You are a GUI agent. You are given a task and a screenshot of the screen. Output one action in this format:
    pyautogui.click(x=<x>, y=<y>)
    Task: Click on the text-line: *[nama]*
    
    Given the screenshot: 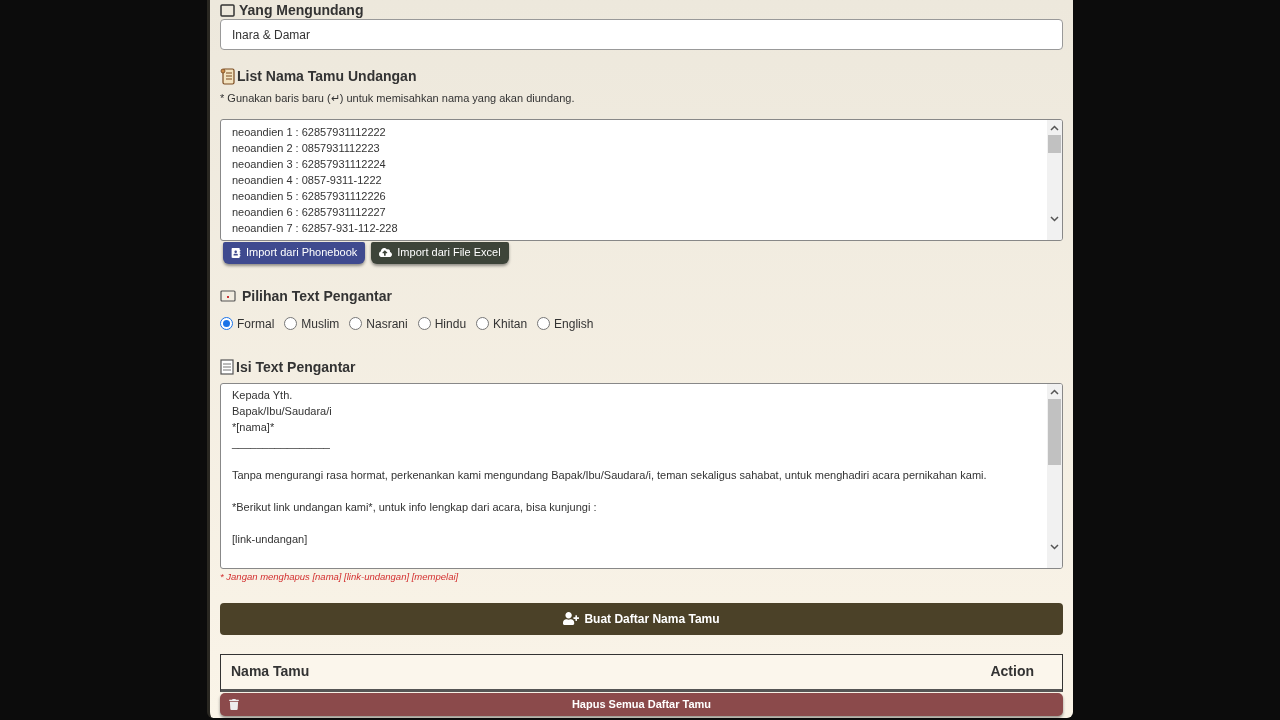 What is the action you would take?
    pyautogui.click(x=254, y=427)
    